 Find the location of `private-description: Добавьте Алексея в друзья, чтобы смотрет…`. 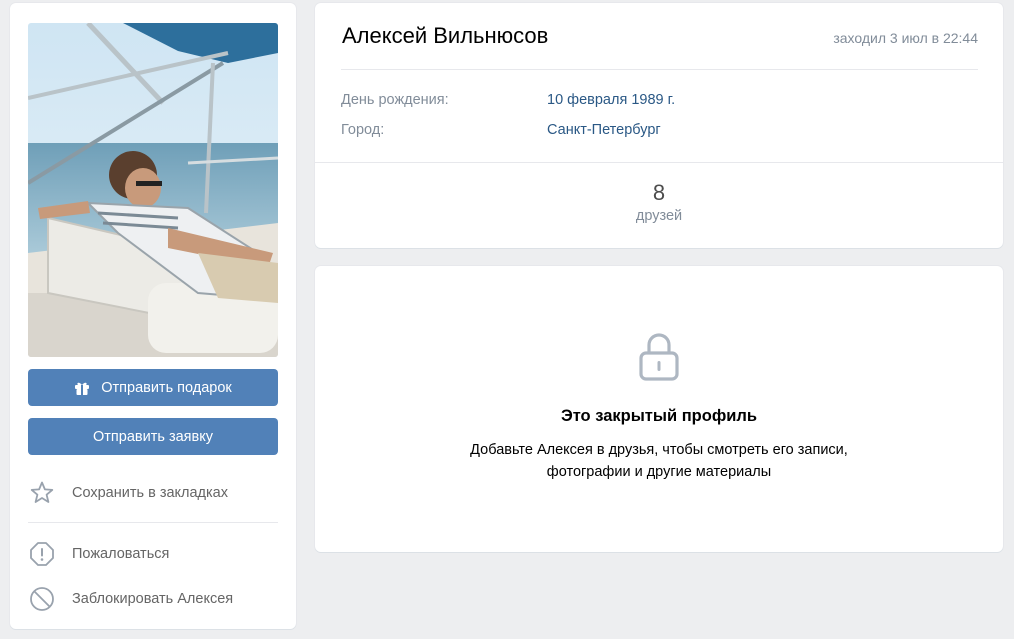

private-description: Добавьте Алексея в друзья, чтобы смотрет… is located at coordinates (659, 461).